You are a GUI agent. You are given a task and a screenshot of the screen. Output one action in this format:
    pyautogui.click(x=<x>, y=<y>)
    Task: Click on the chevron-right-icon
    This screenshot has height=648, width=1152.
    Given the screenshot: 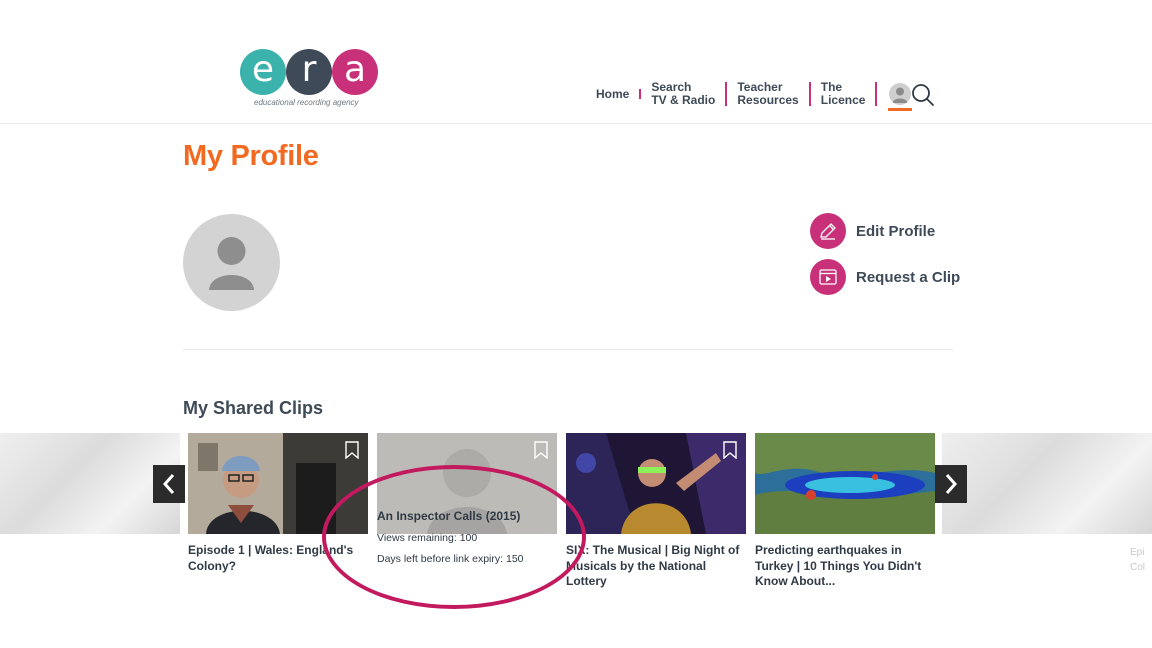 What is the action you would take?
    pyautogui.click(x=951, y=484)
    